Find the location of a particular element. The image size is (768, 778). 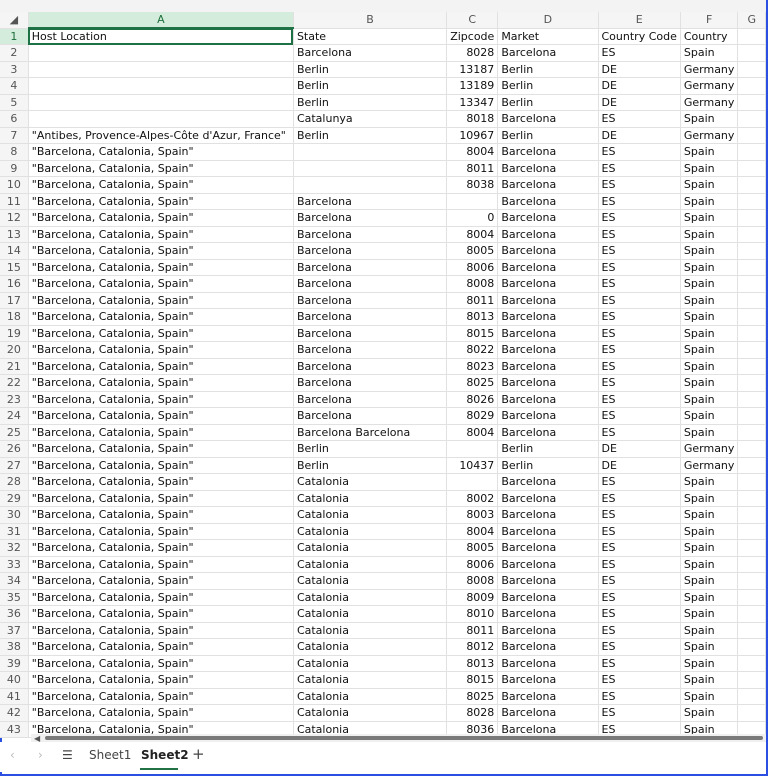

column-header-A: A is located at coordinates (161, 20).